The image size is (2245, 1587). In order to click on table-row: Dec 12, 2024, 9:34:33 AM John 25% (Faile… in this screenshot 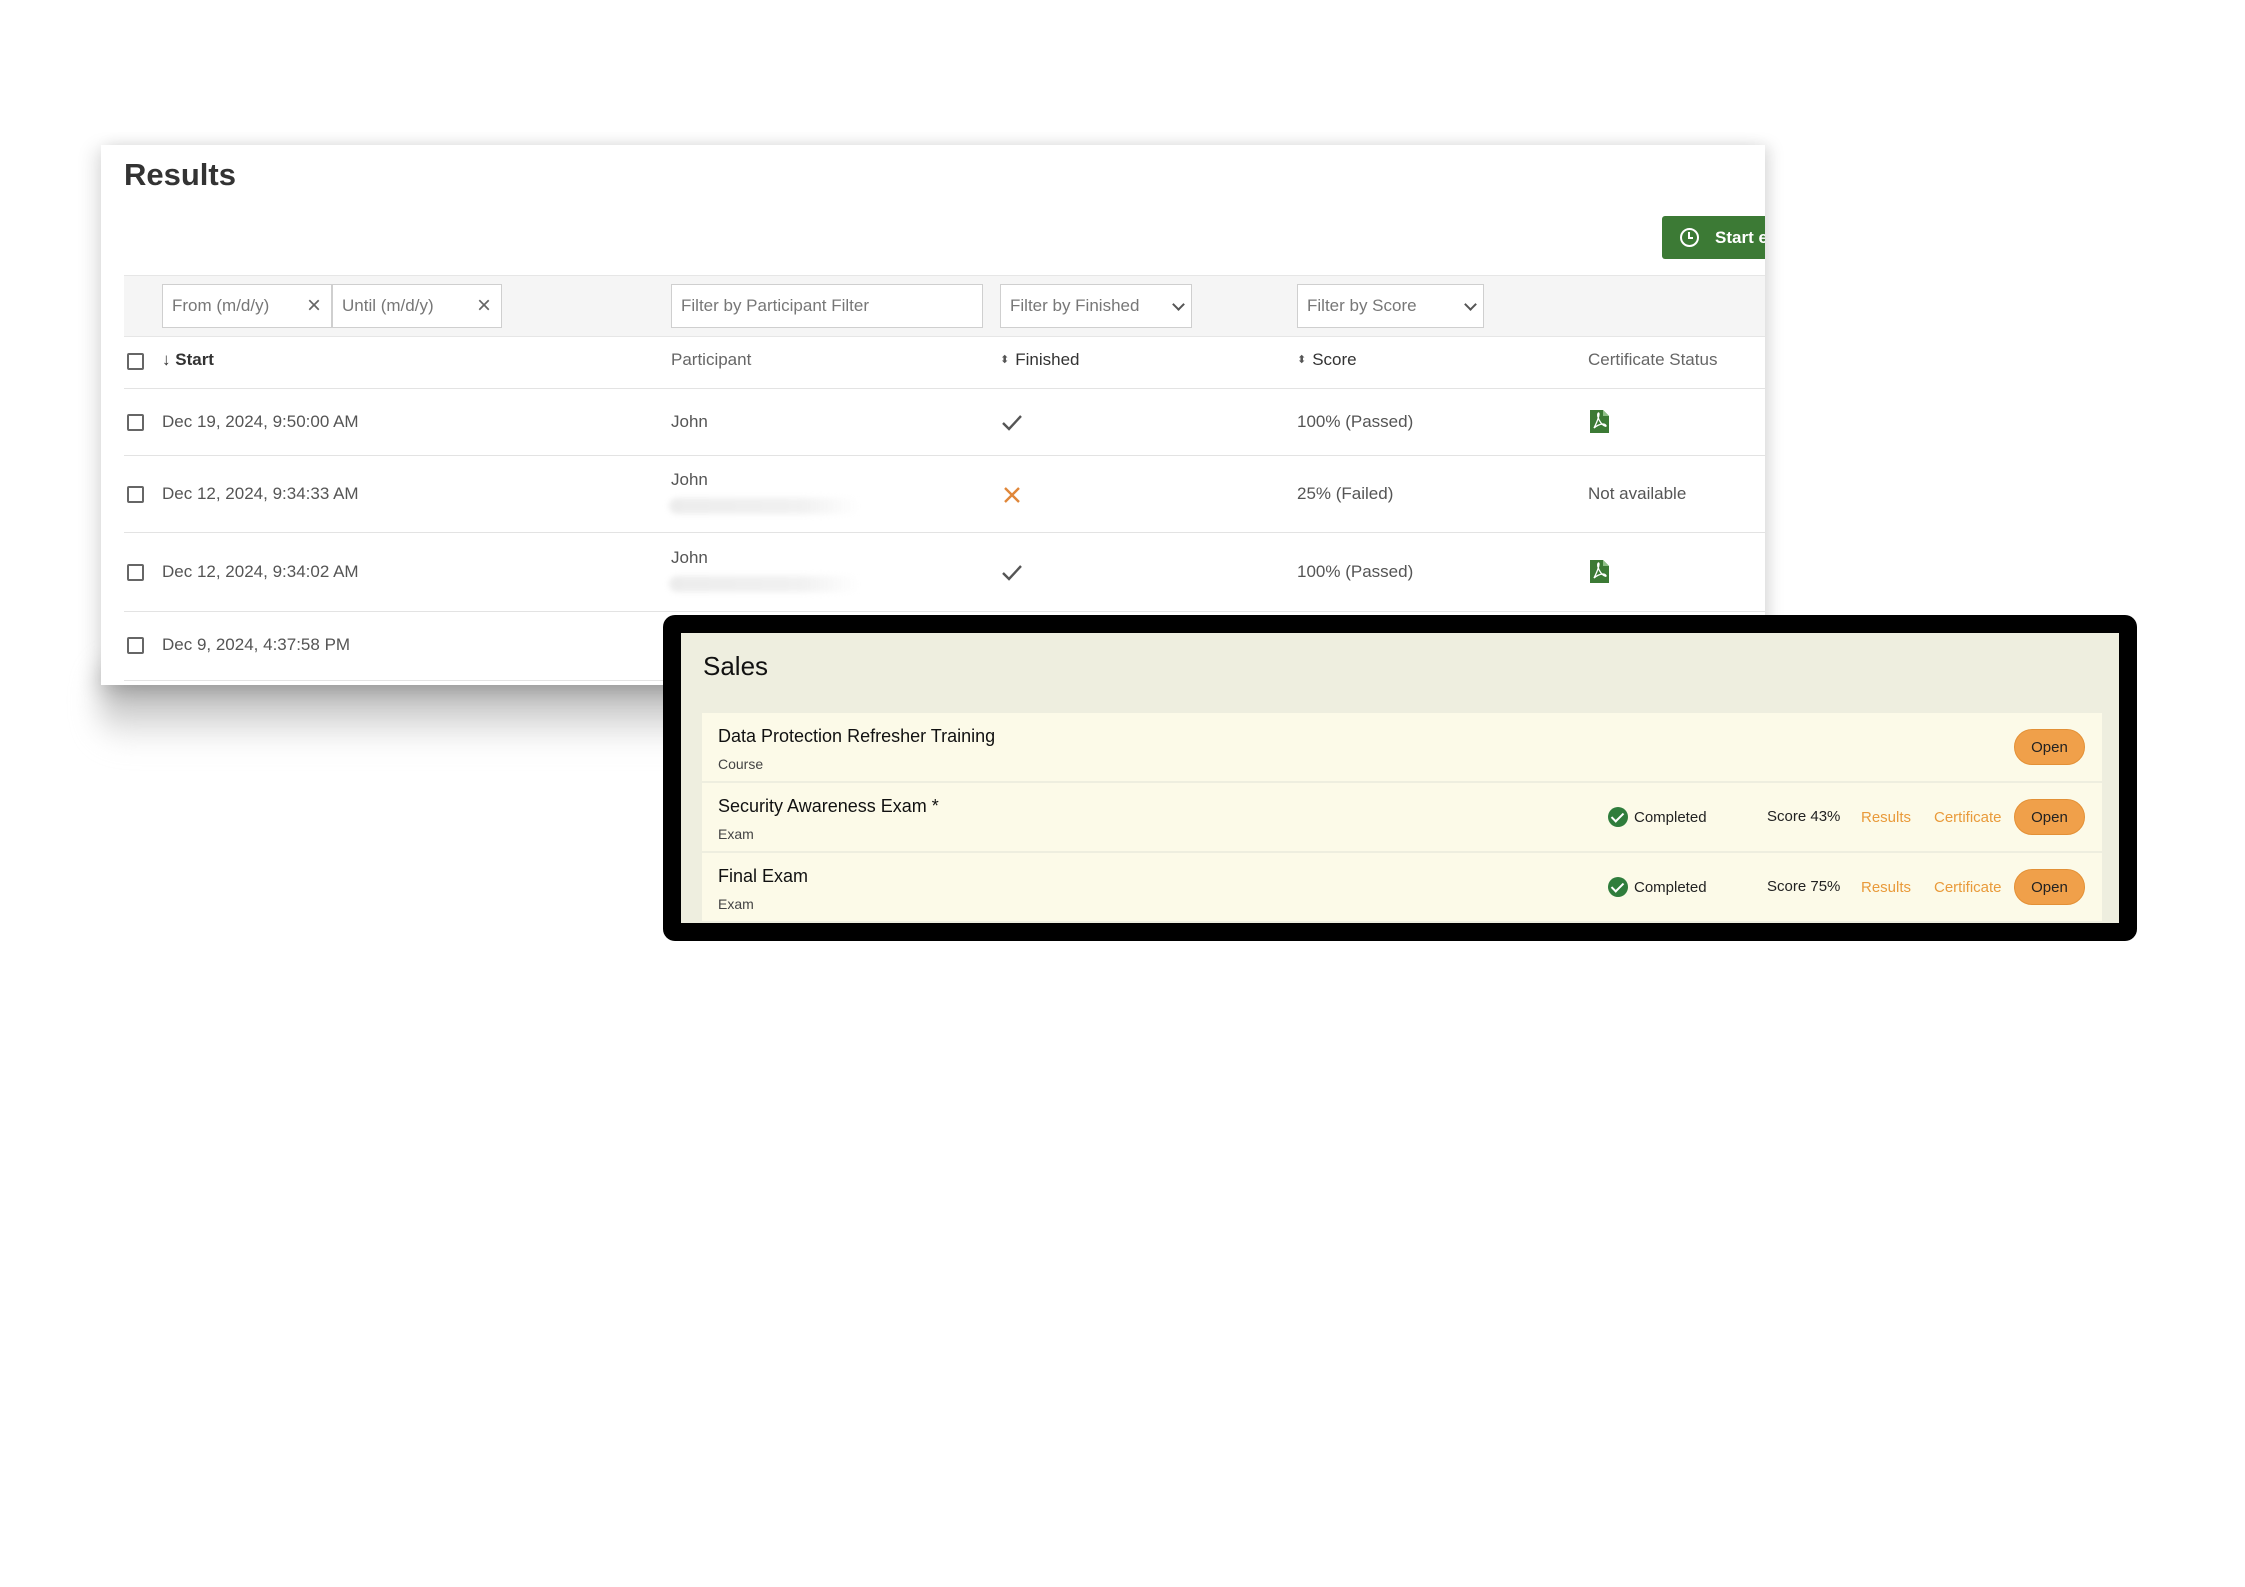, I will do `click(944, 494)`.